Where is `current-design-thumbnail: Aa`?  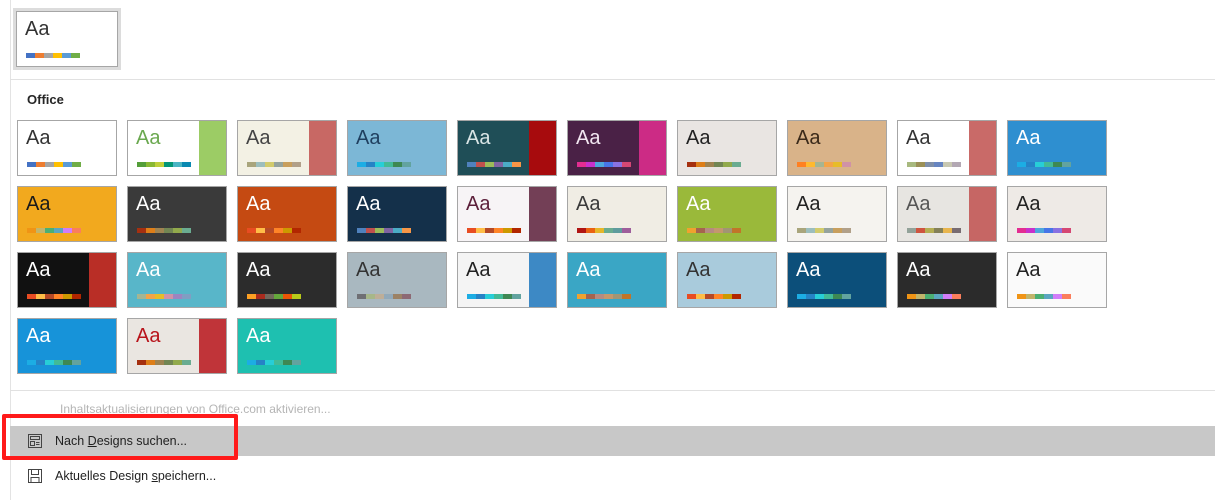
current-design-thumbnail: Aa is located at coordinates (67, 39).